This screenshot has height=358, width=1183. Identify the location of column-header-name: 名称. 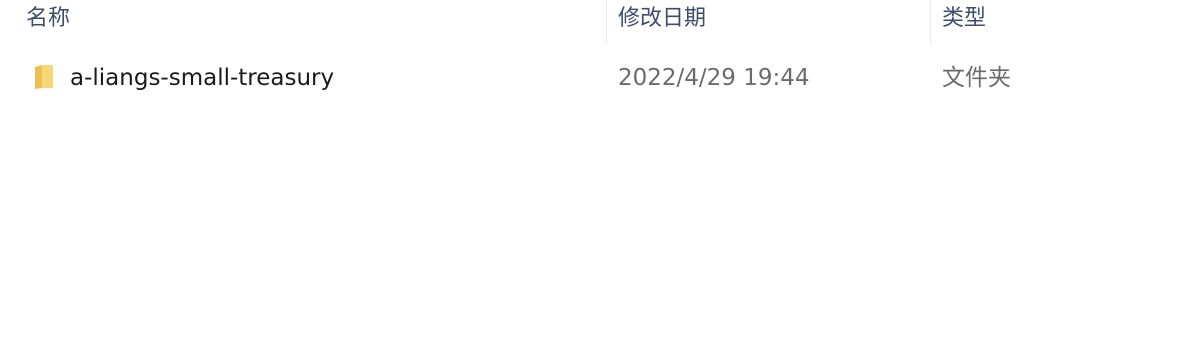
(315, 22).